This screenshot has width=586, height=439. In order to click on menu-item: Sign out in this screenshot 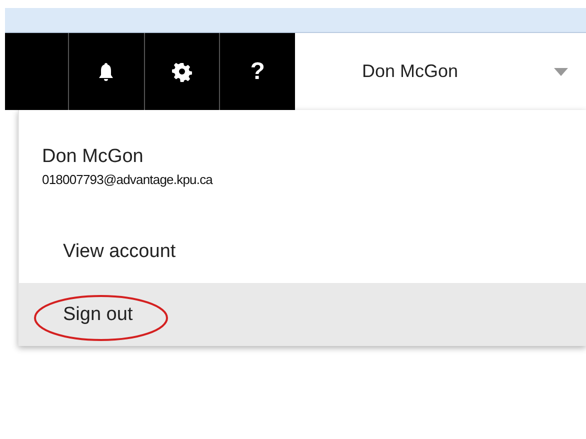, I will do `click(302, 314)`.